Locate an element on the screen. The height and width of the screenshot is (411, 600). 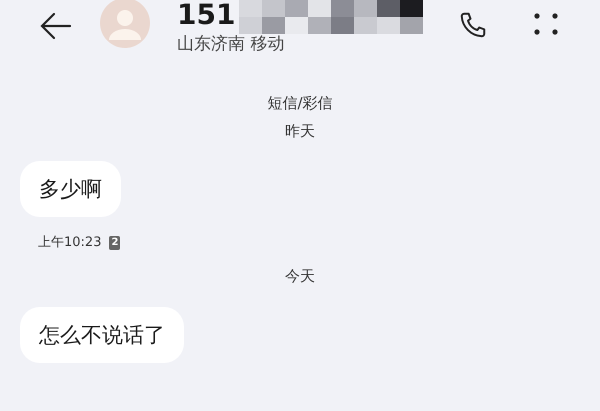
message-time: 上午10:23 is located at coordinates (70, 243).